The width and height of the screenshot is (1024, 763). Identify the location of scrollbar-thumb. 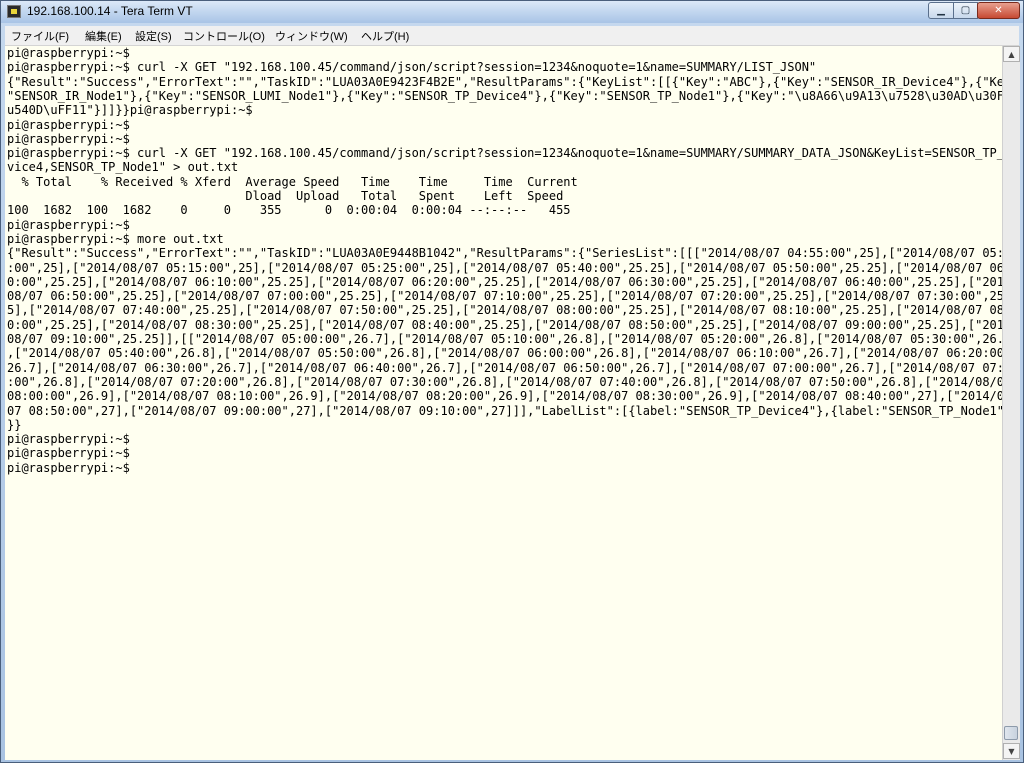
(1011, 733).